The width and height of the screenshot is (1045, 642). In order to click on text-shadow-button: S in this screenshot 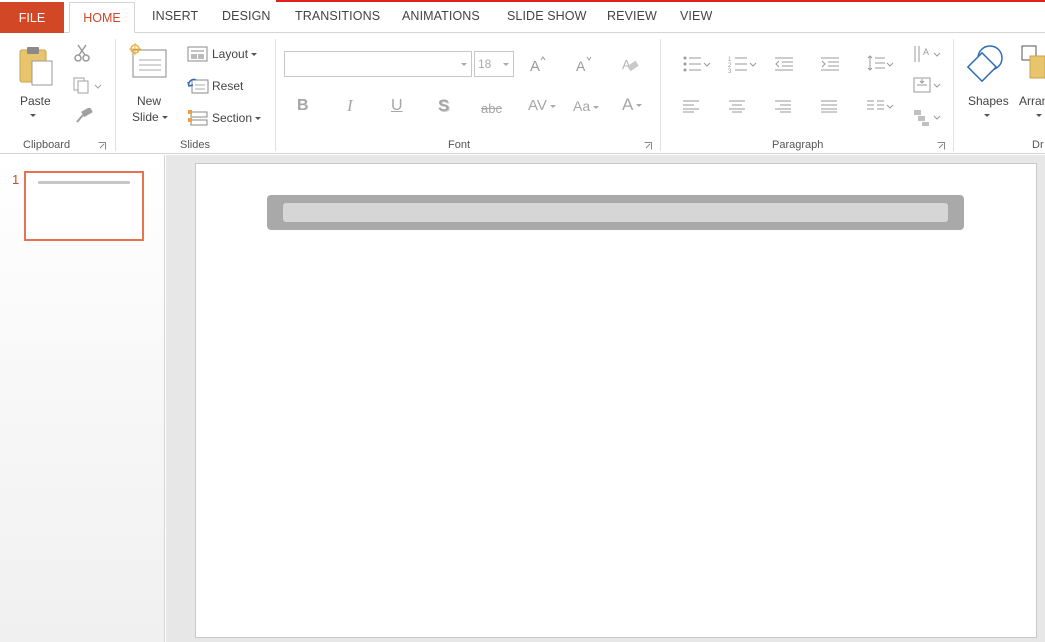, I will do `click(443, 106)`.